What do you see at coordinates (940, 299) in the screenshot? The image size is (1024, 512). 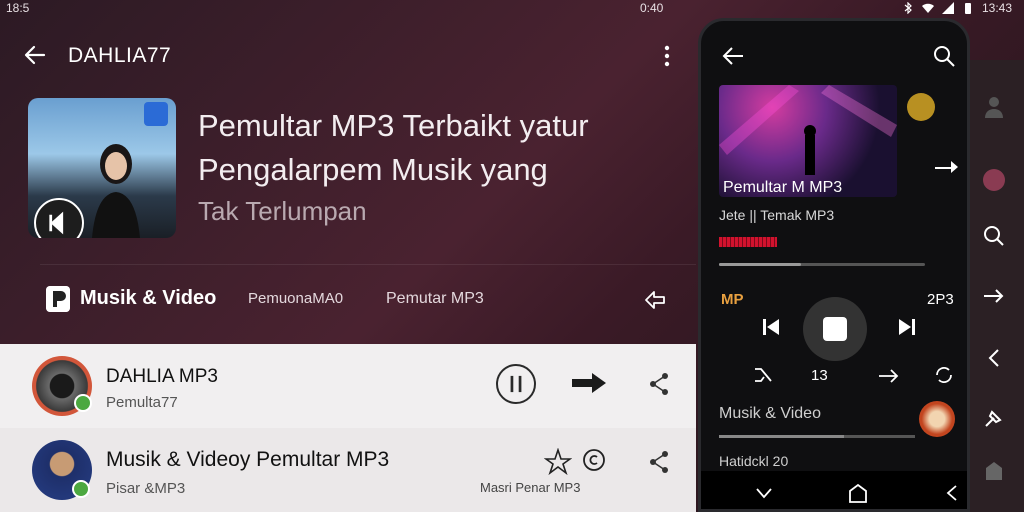 I see `phone-time-label: 2P3` at bounding box center [940, 299].